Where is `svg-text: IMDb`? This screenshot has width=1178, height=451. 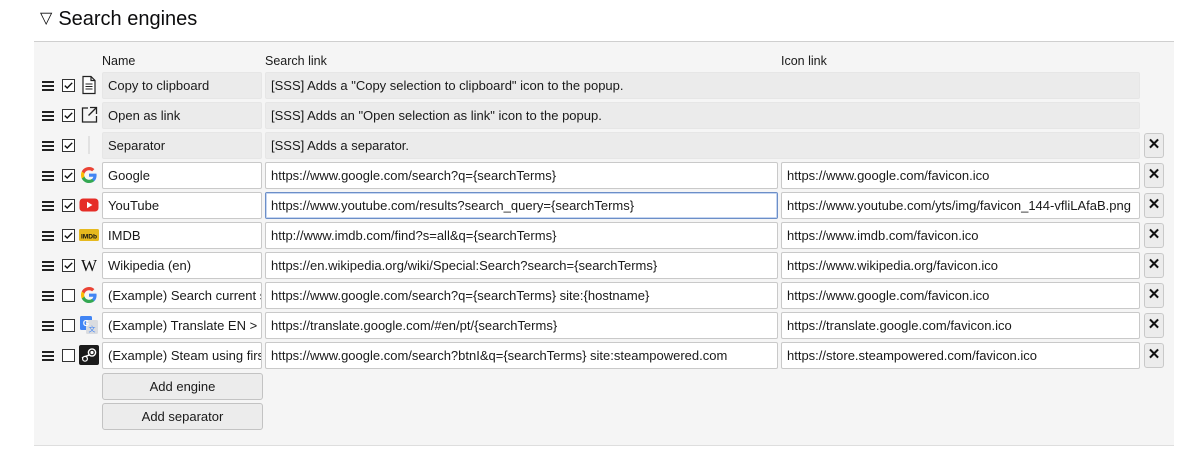
svg-text: IMDb is located at coordinates (89, 236).